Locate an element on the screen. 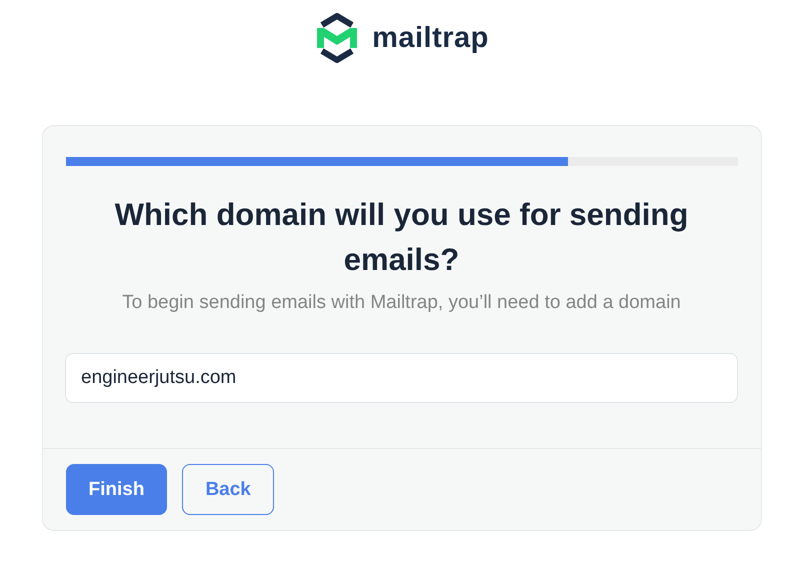 The image size is (803, 568). finish-button: Finish is located at coordinates (117, 489).